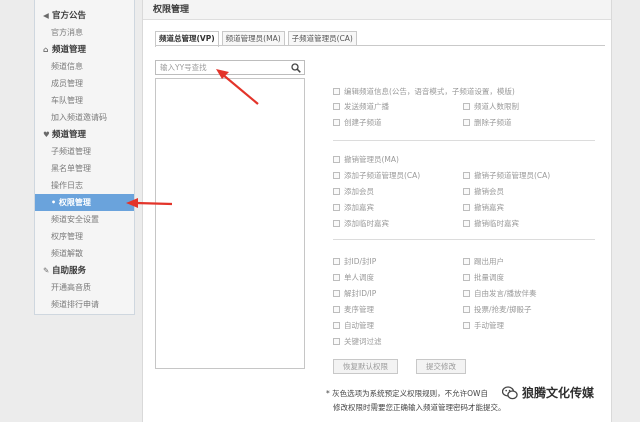 This screenshot has width=640, height=422. What do you see at coordinates (46, 270) in the screenshot?
I see `wrench-icon: ✎` at bounding box center [46, 270].